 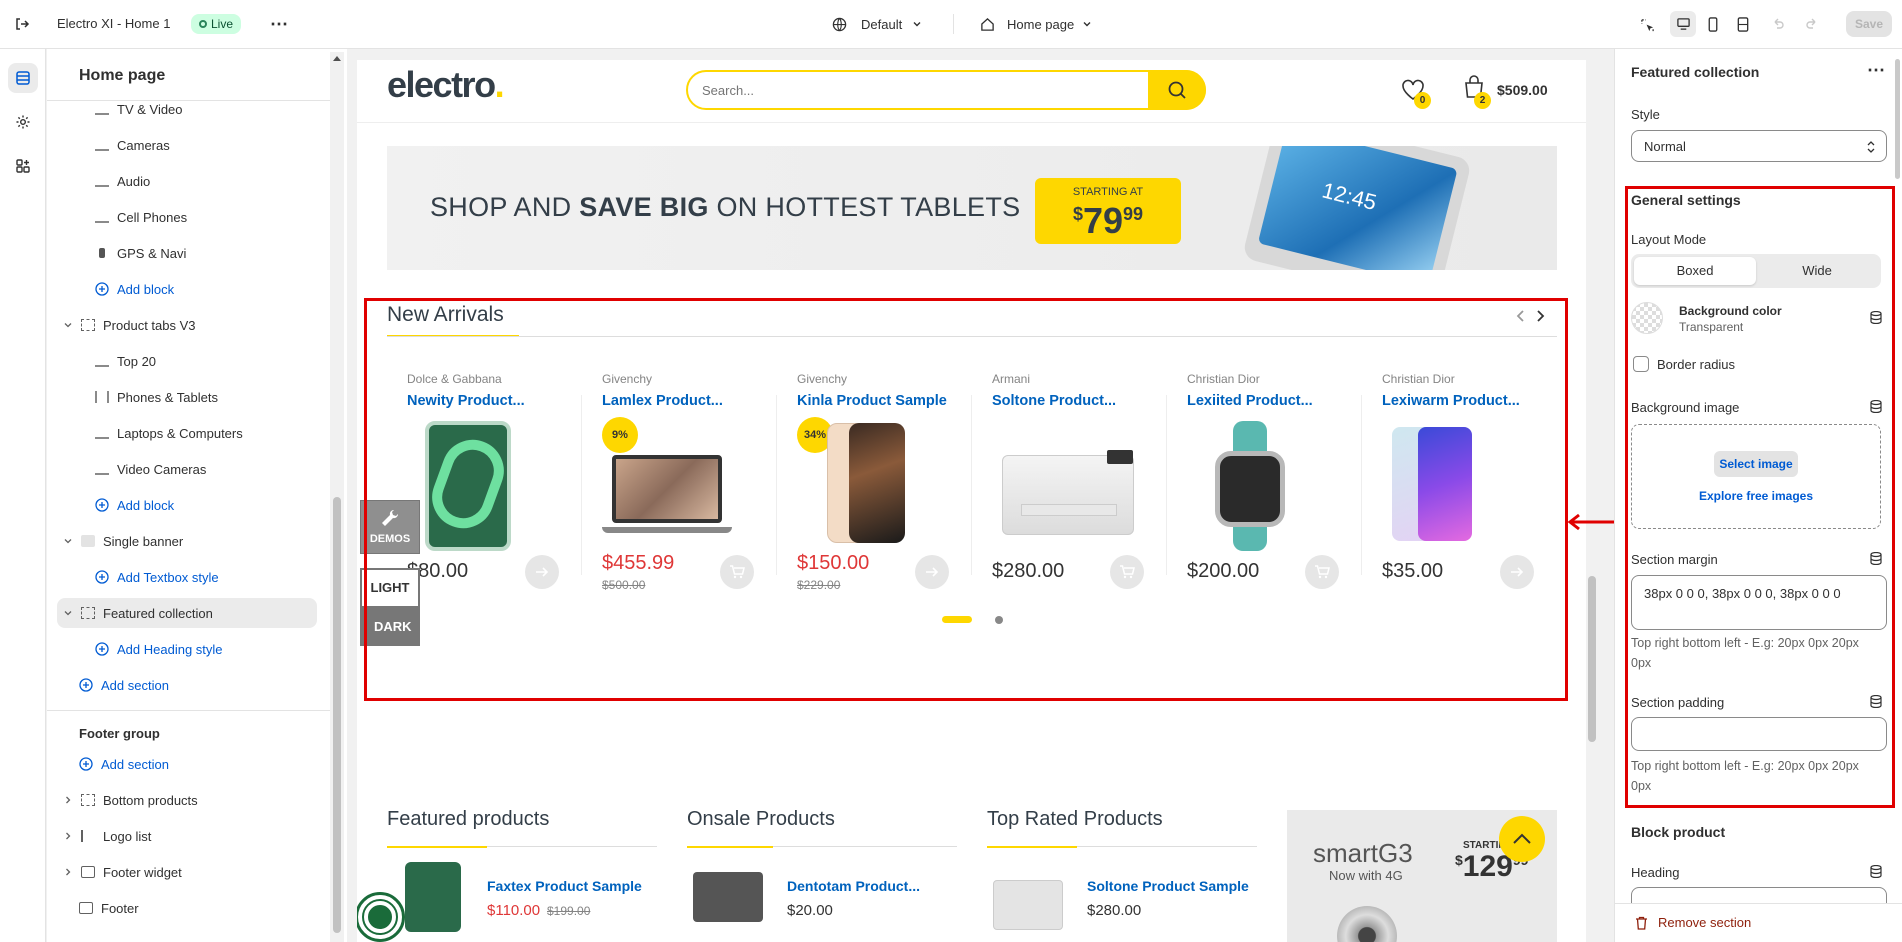 What do you see at coordinates (1756, 496) in the screenshot?
I see `explore-free-images-link: Explore free images` at bounding box center [1756, 496].